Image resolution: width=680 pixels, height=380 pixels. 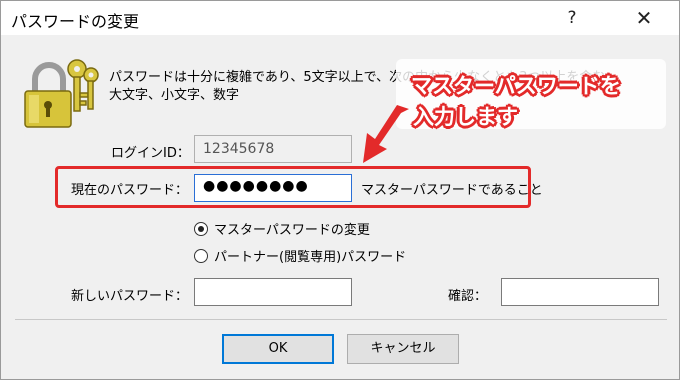 What do you see at coordinates (130, 190) in the screenshot?
I see `current-password-label: 現在のパスワード：` at bounding box center [130, 190].